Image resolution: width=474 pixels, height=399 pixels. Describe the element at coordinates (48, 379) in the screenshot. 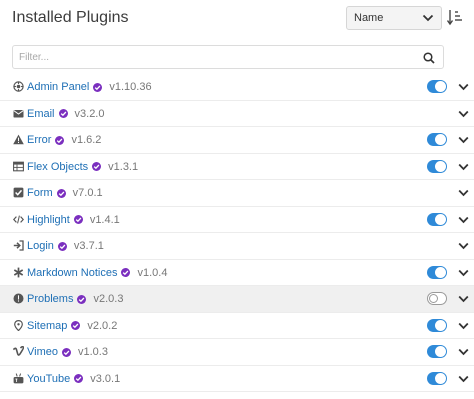

I see `plugin-name-link: YouTube` at that location.